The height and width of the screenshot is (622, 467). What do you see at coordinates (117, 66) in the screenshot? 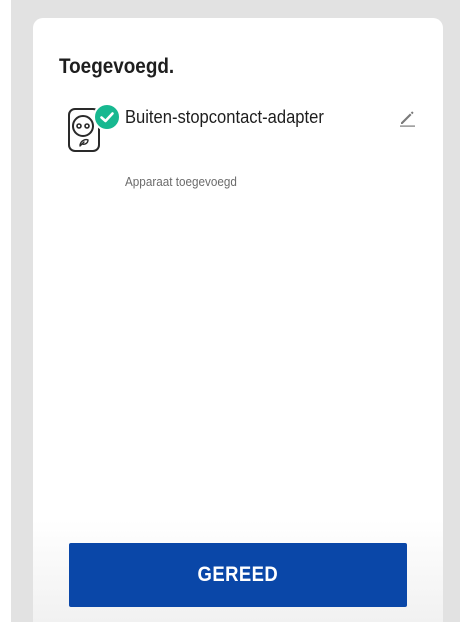
I see `page-title: Toegevoegd.` at bounding box center [117, 66].